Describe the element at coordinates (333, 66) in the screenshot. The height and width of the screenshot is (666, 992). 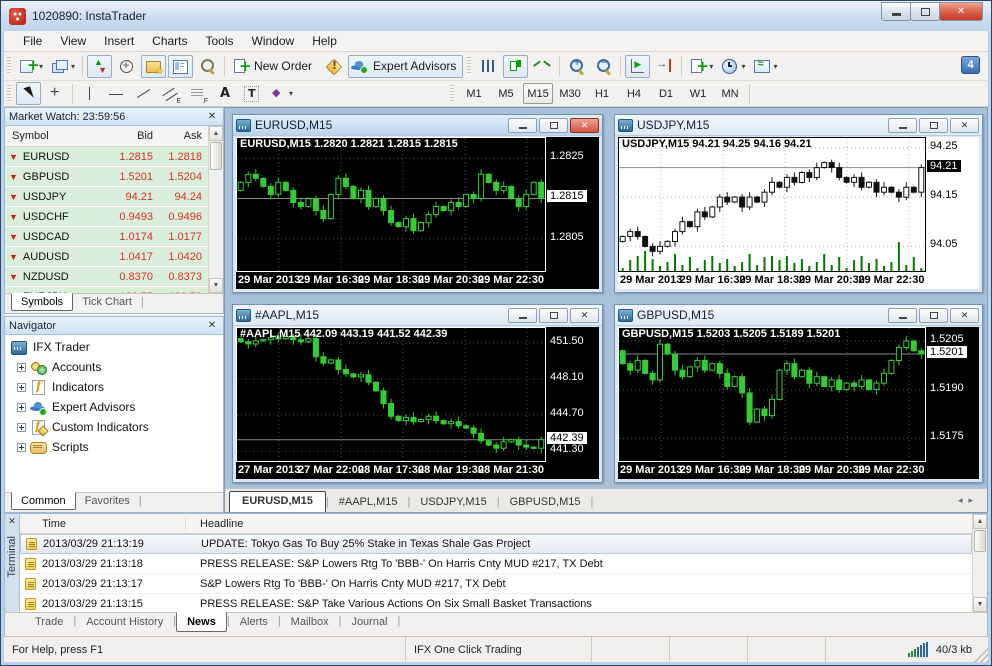
I see `important-button` at that location.